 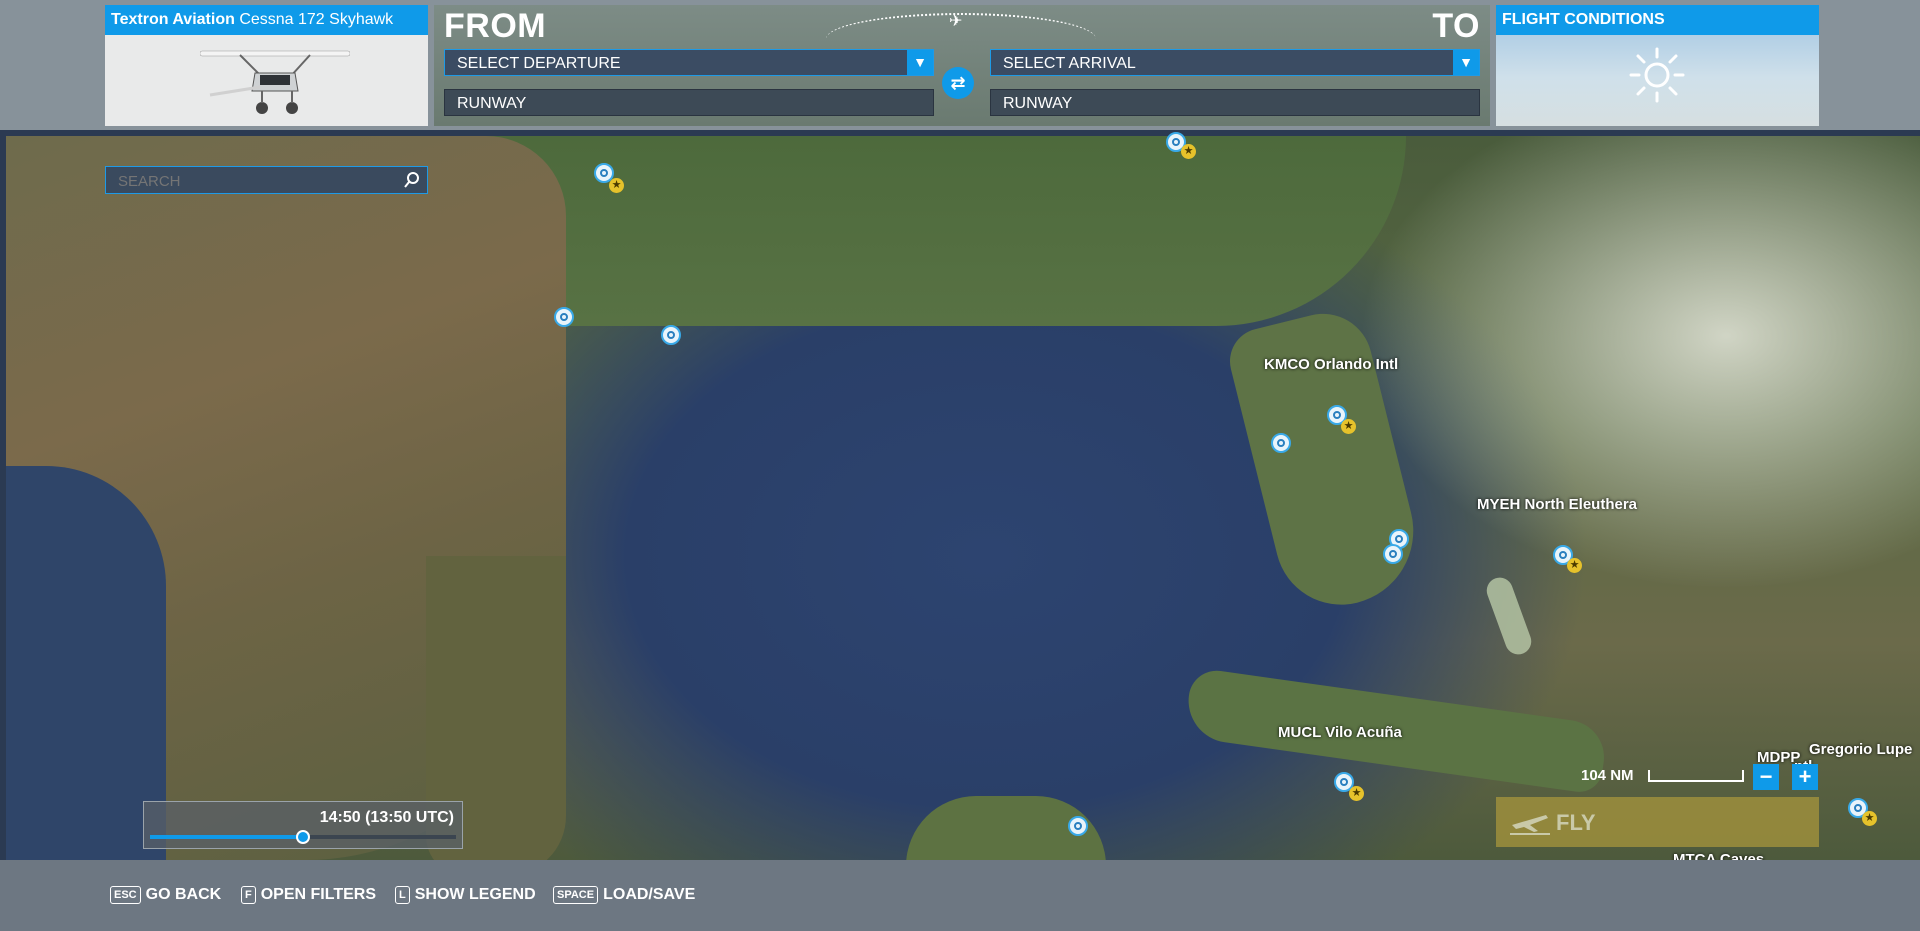 I want to click on time-display: 14:50 (13:50 UTC), so click(x=386, y=817).